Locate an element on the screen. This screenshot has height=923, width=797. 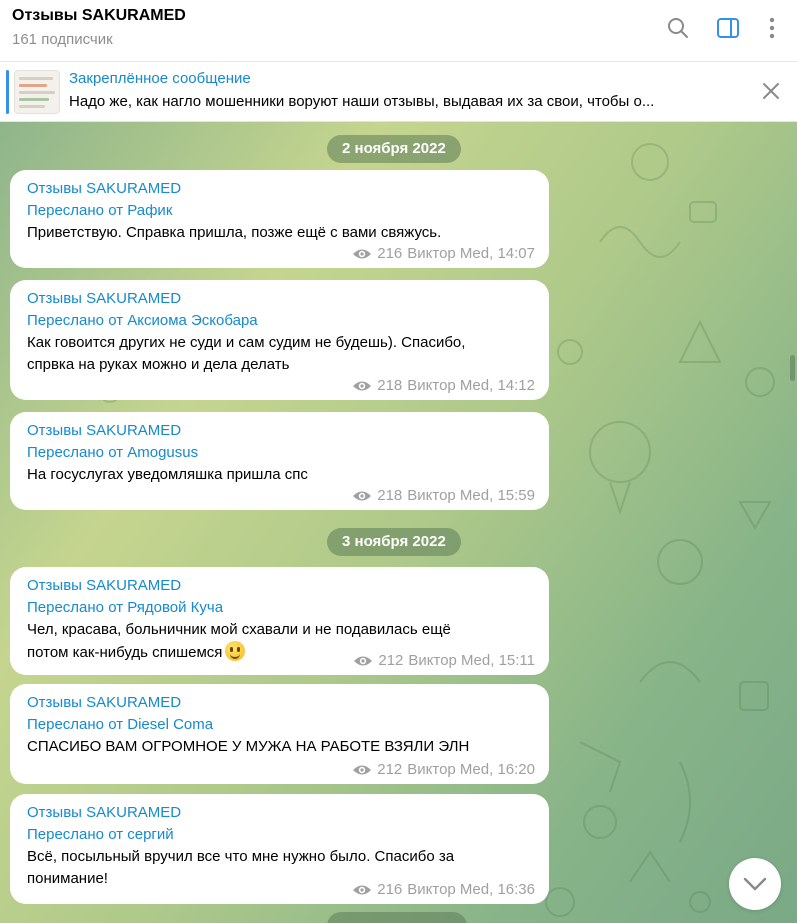
author-time: Виктор Med, 16:36 is located at coordinates (471, 889).